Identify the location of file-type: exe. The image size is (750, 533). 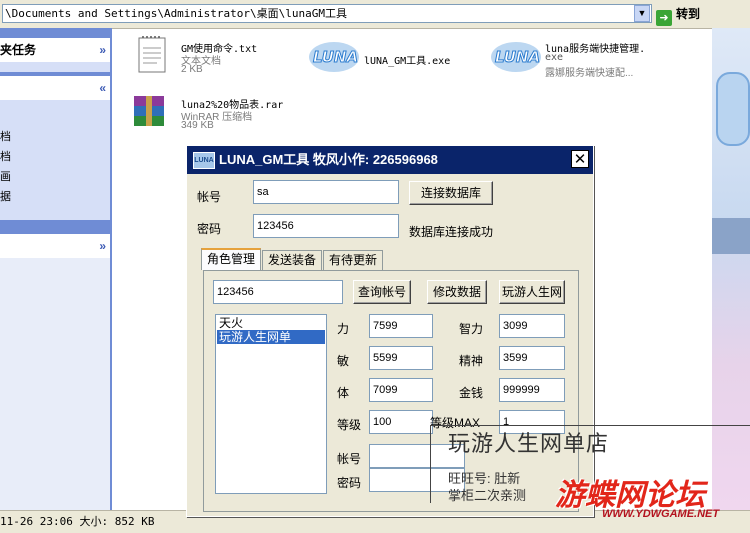
(554, 57).